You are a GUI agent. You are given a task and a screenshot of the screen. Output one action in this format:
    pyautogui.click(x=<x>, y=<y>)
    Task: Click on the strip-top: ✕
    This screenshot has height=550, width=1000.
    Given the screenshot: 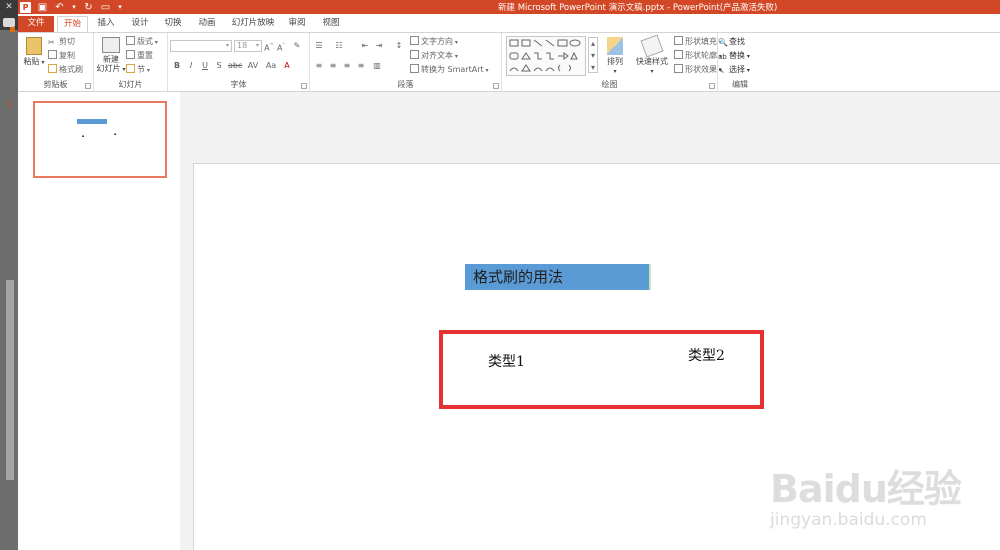 What is the action you would take?
    pyautogui.click(x=9, y=16)
    